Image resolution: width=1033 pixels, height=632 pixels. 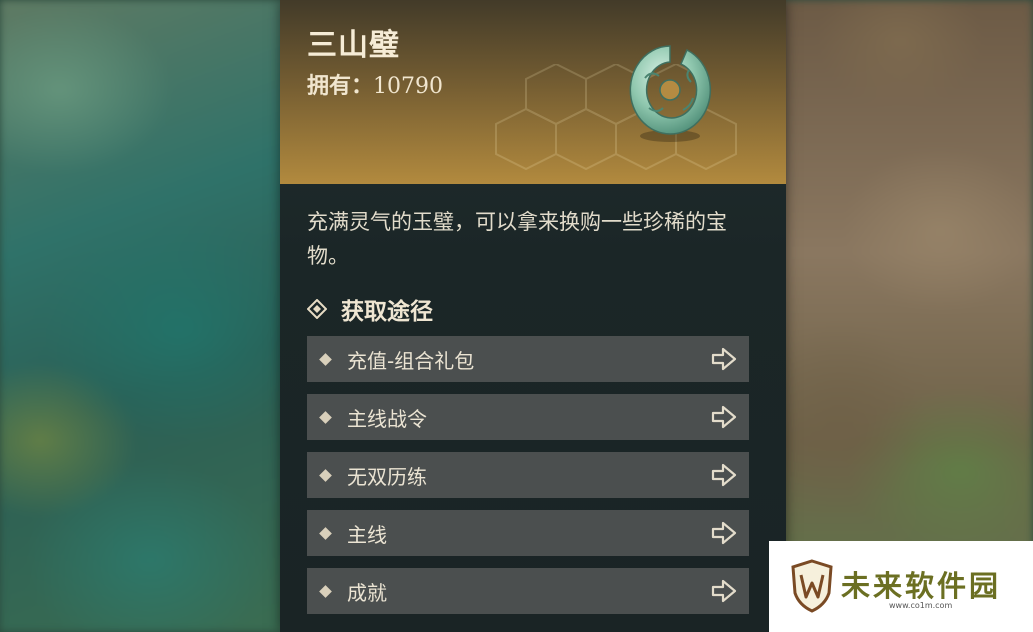 I want to click on source-label: 主线战令, so click(x=387, y=418).